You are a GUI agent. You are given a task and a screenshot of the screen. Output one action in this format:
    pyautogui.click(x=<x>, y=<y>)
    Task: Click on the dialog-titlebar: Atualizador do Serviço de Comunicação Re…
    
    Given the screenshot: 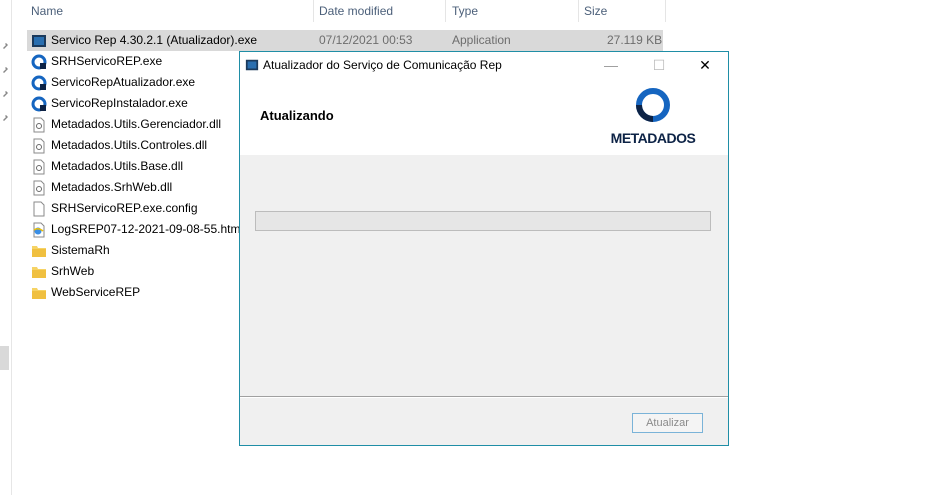 What is the action you would take?
    pyautogui.click(x=484, y=65)
    